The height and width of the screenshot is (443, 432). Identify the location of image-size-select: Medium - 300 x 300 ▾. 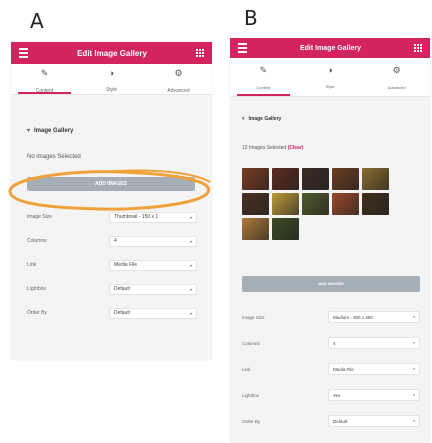
(374, 317).